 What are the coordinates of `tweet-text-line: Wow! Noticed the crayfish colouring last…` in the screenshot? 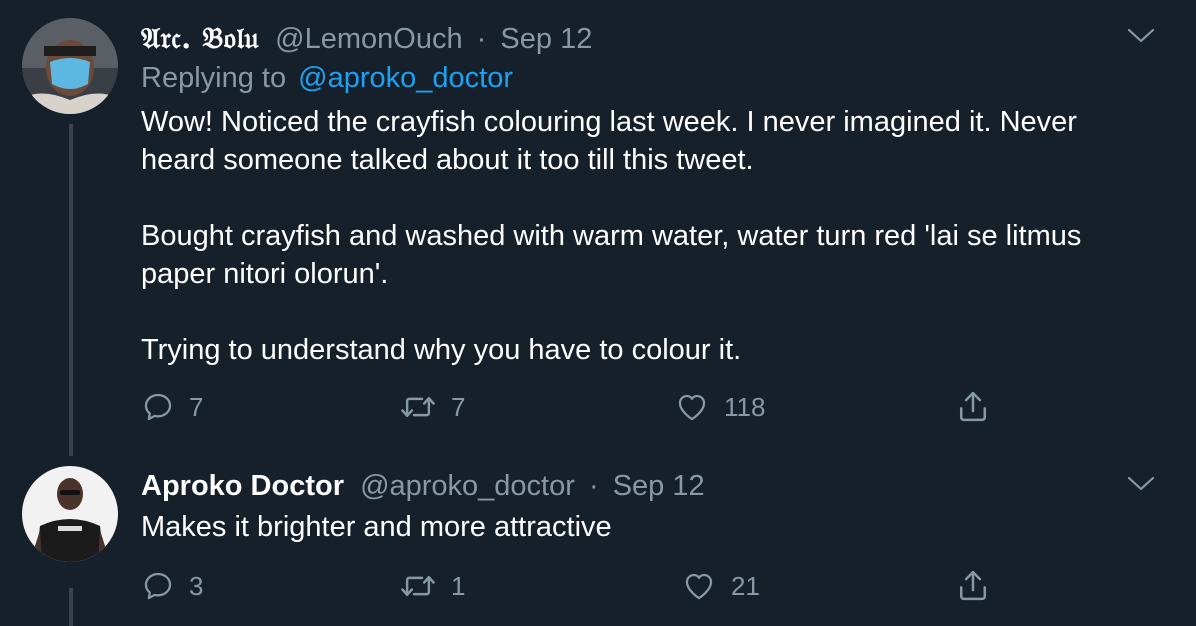 It's located at (609, 122).